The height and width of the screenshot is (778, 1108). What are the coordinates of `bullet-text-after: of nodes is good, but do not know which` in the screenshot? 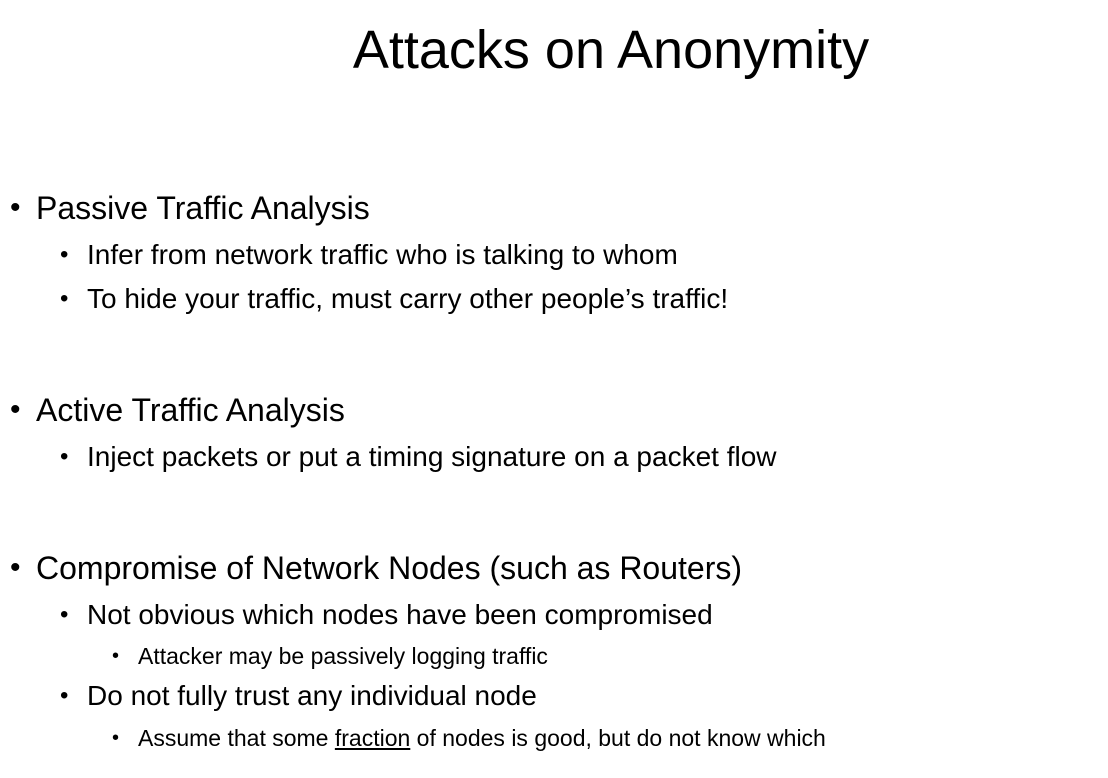 It's located at (618, 738).